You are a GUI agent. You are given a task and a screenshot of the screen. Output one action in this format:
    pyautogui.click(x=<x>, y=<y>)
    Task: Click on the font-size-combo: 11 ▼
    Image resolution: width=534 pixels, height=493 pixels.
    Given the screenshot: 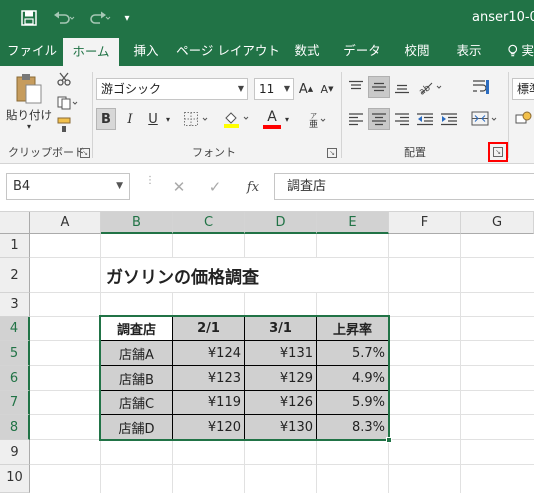 What is the action you would take?
    pyautogui.click(x=274, y=89)
    